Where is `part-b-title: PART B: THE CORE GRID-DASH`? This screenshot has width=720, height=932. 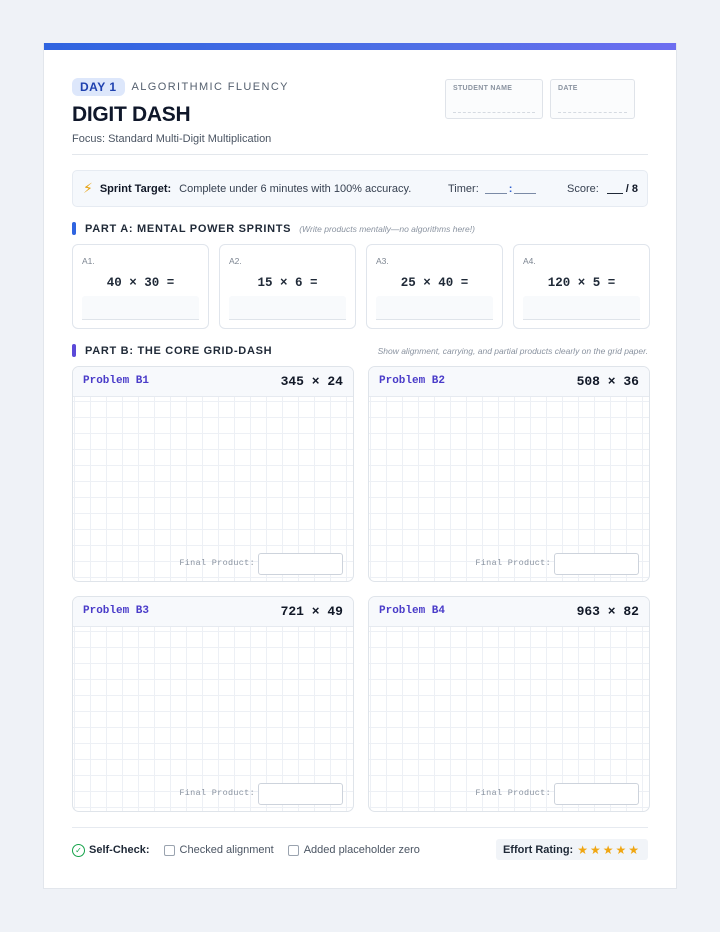
part-b-title: PART B: THE CORE GRID-DASH is located at coordinates (179, 350).